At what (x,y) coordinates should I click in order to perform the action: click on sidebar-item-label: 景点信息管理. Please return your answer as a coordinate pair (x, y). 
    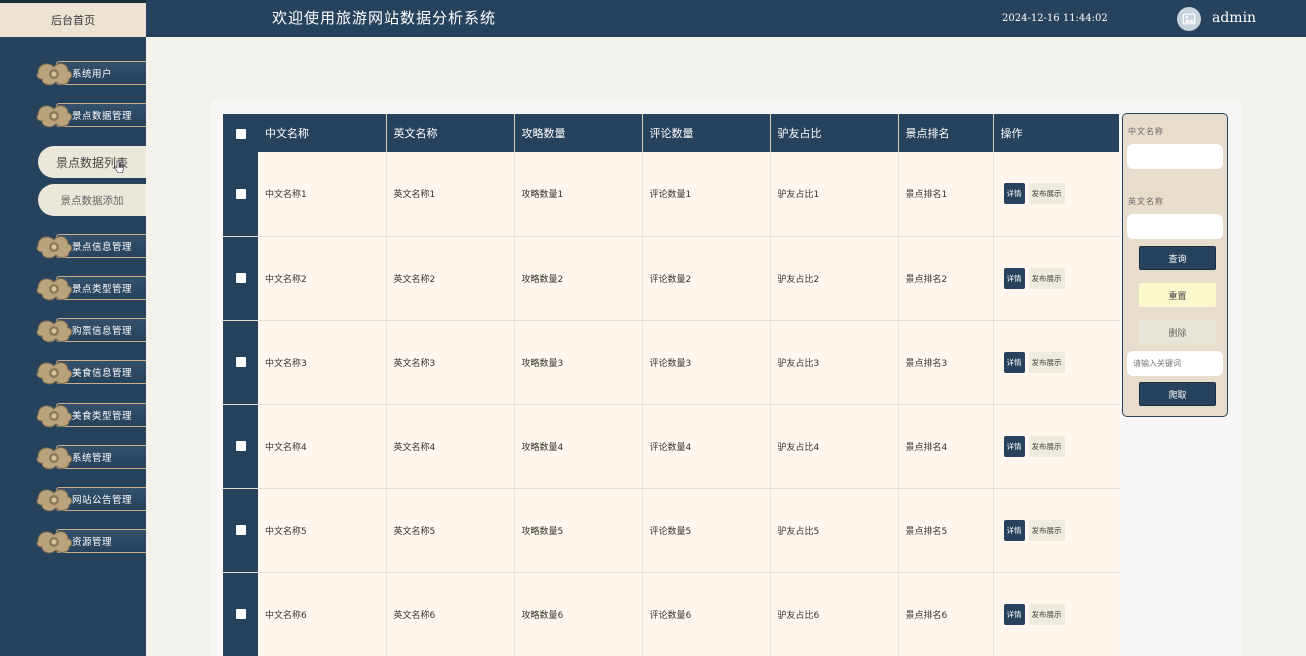
    Looking at the image, I should click on (102, 247).